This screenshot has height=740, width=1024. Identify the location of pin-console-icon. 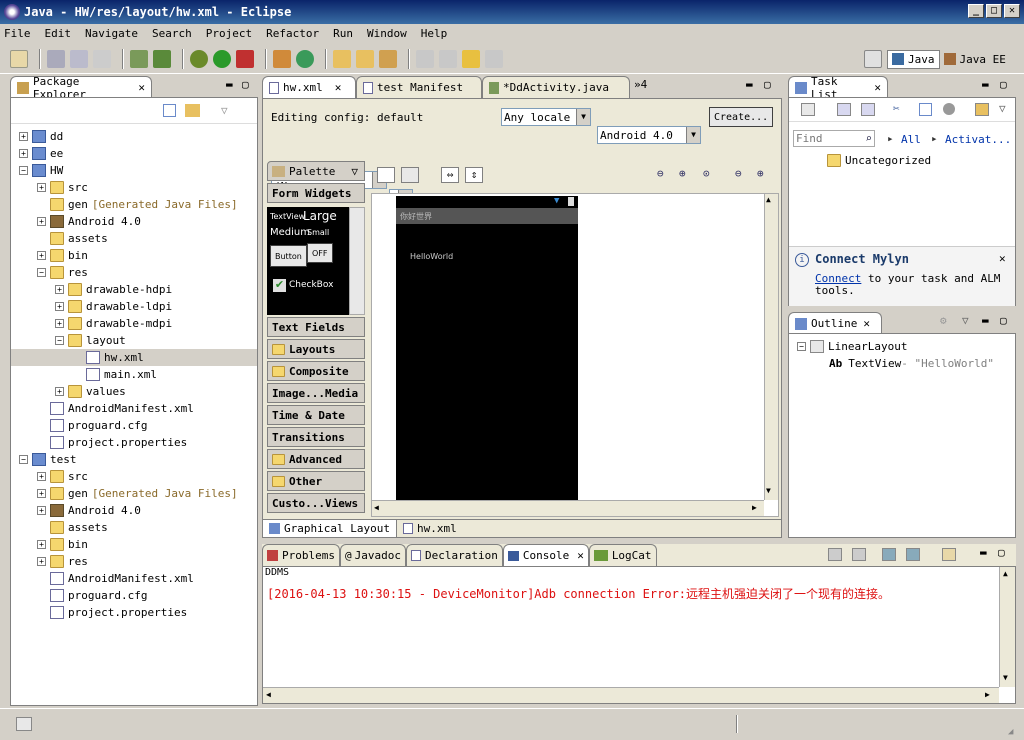
(889, 554).